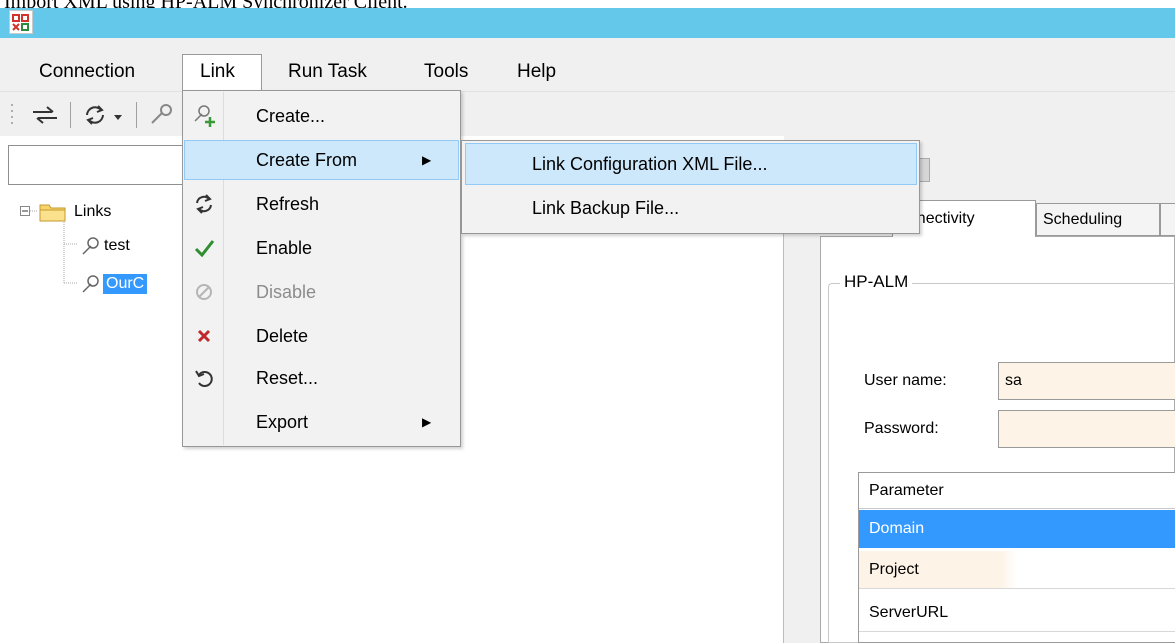 Image resolution: width=1175 pixels, height=643 pixels. What do you see at coordinates (282, 336) in the screenshot?
I see `menu-item-label: Delete` at bounding box center [282, 336].